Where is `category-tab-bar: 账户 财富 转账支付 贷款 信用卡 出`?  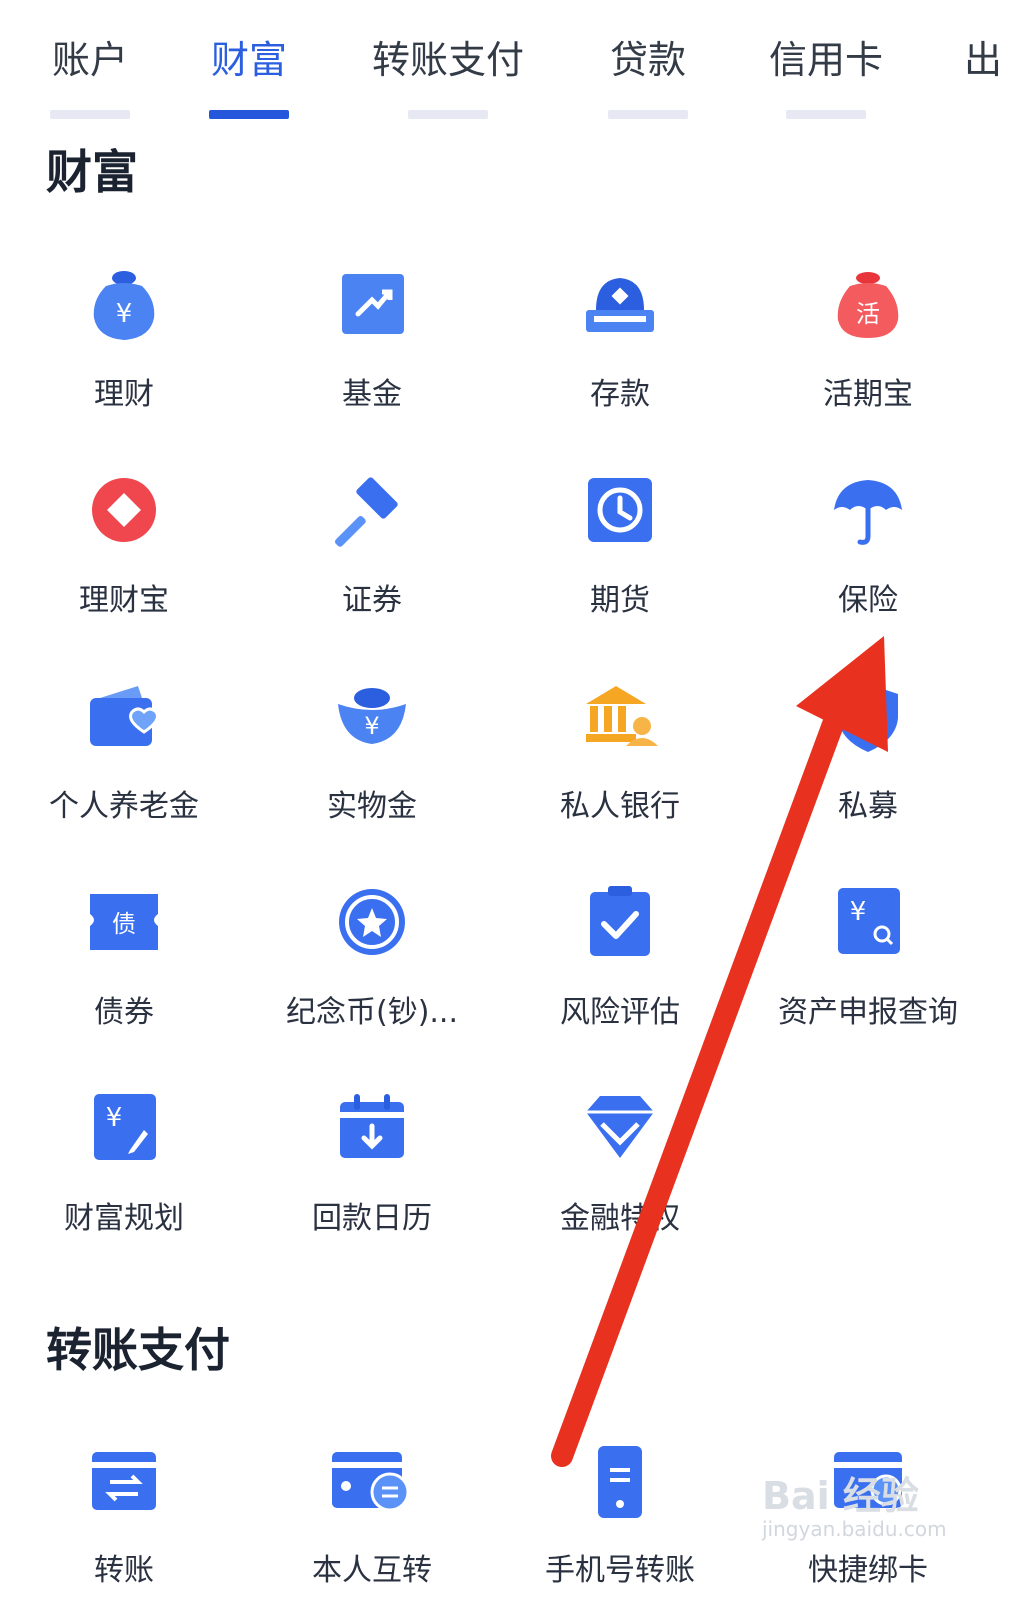
category-tab-bar: 账户 财富 转账支付 贷款 信用卡 出 is located at coordinates (506, 65).